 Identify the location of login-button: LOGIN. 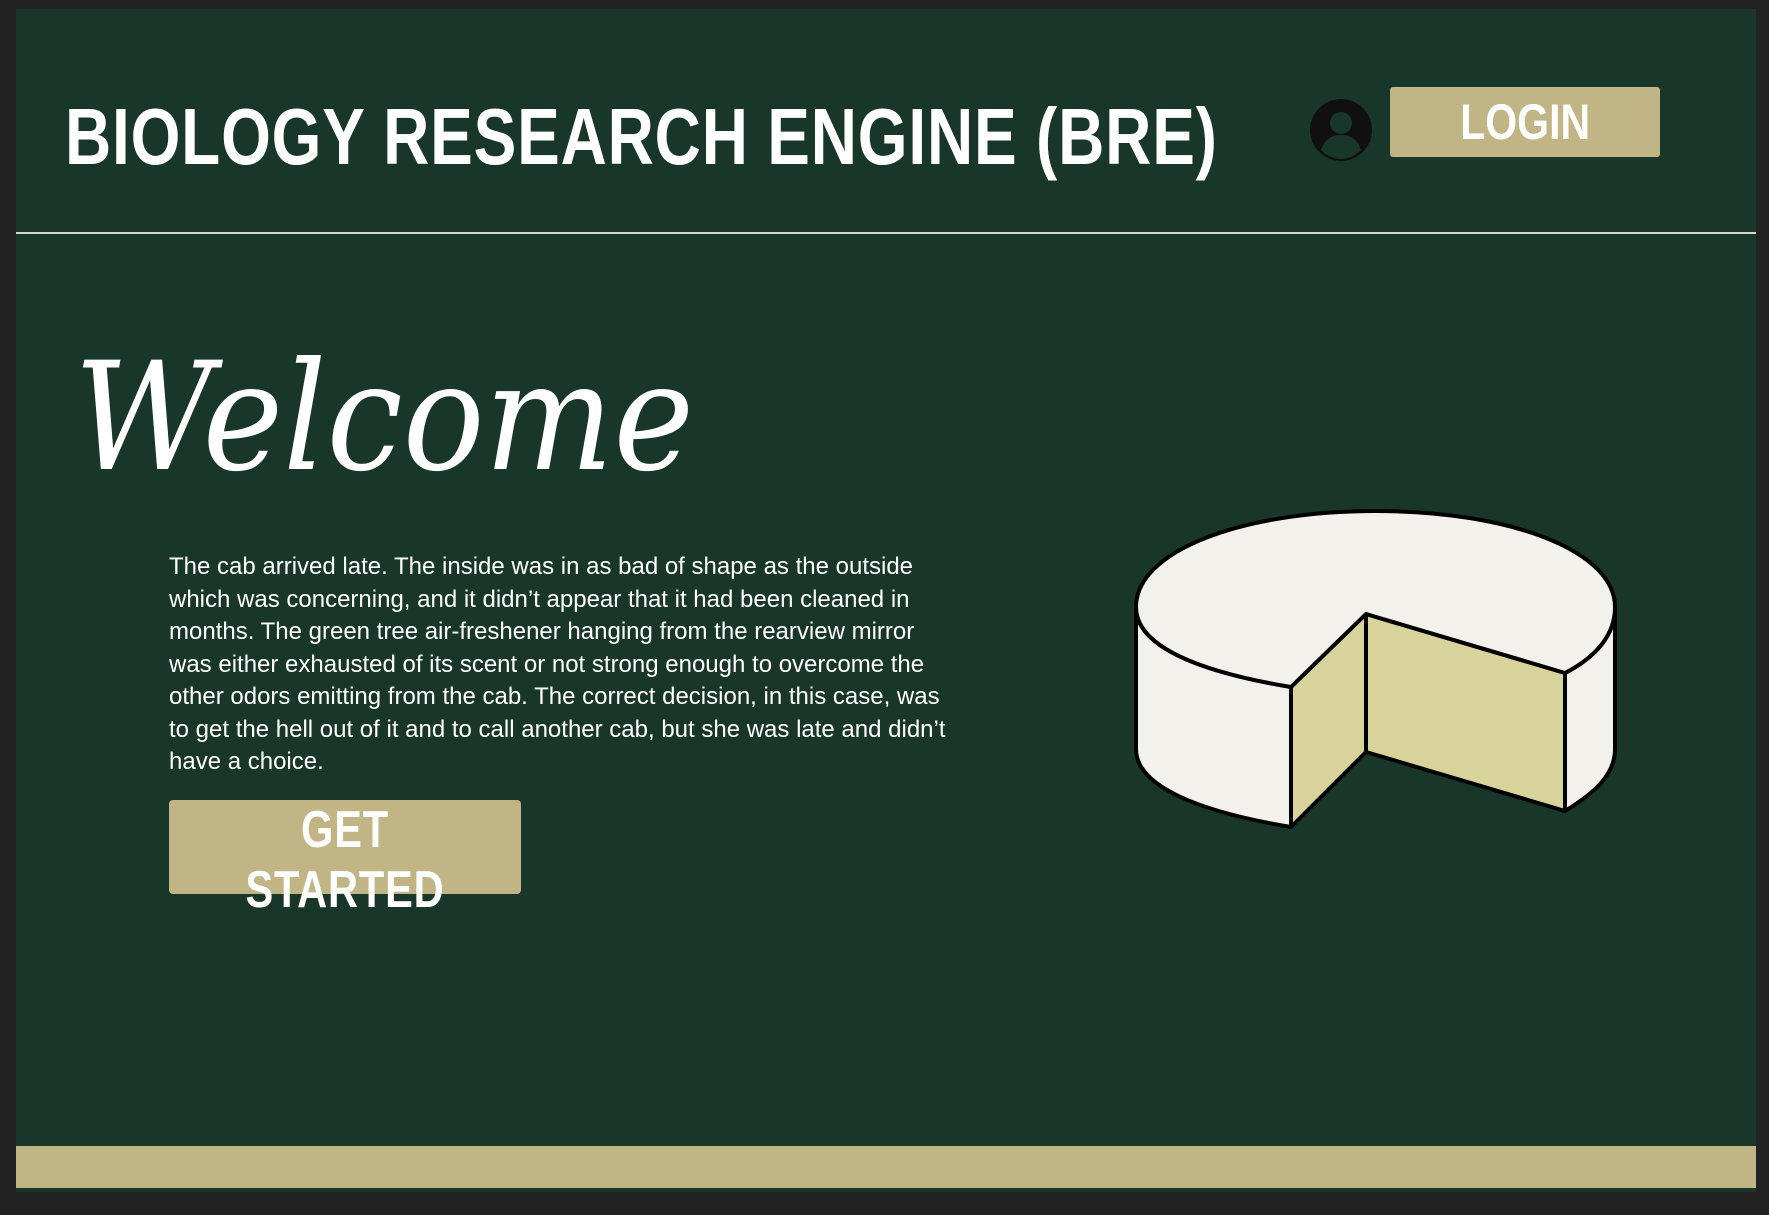
(1525, 122).